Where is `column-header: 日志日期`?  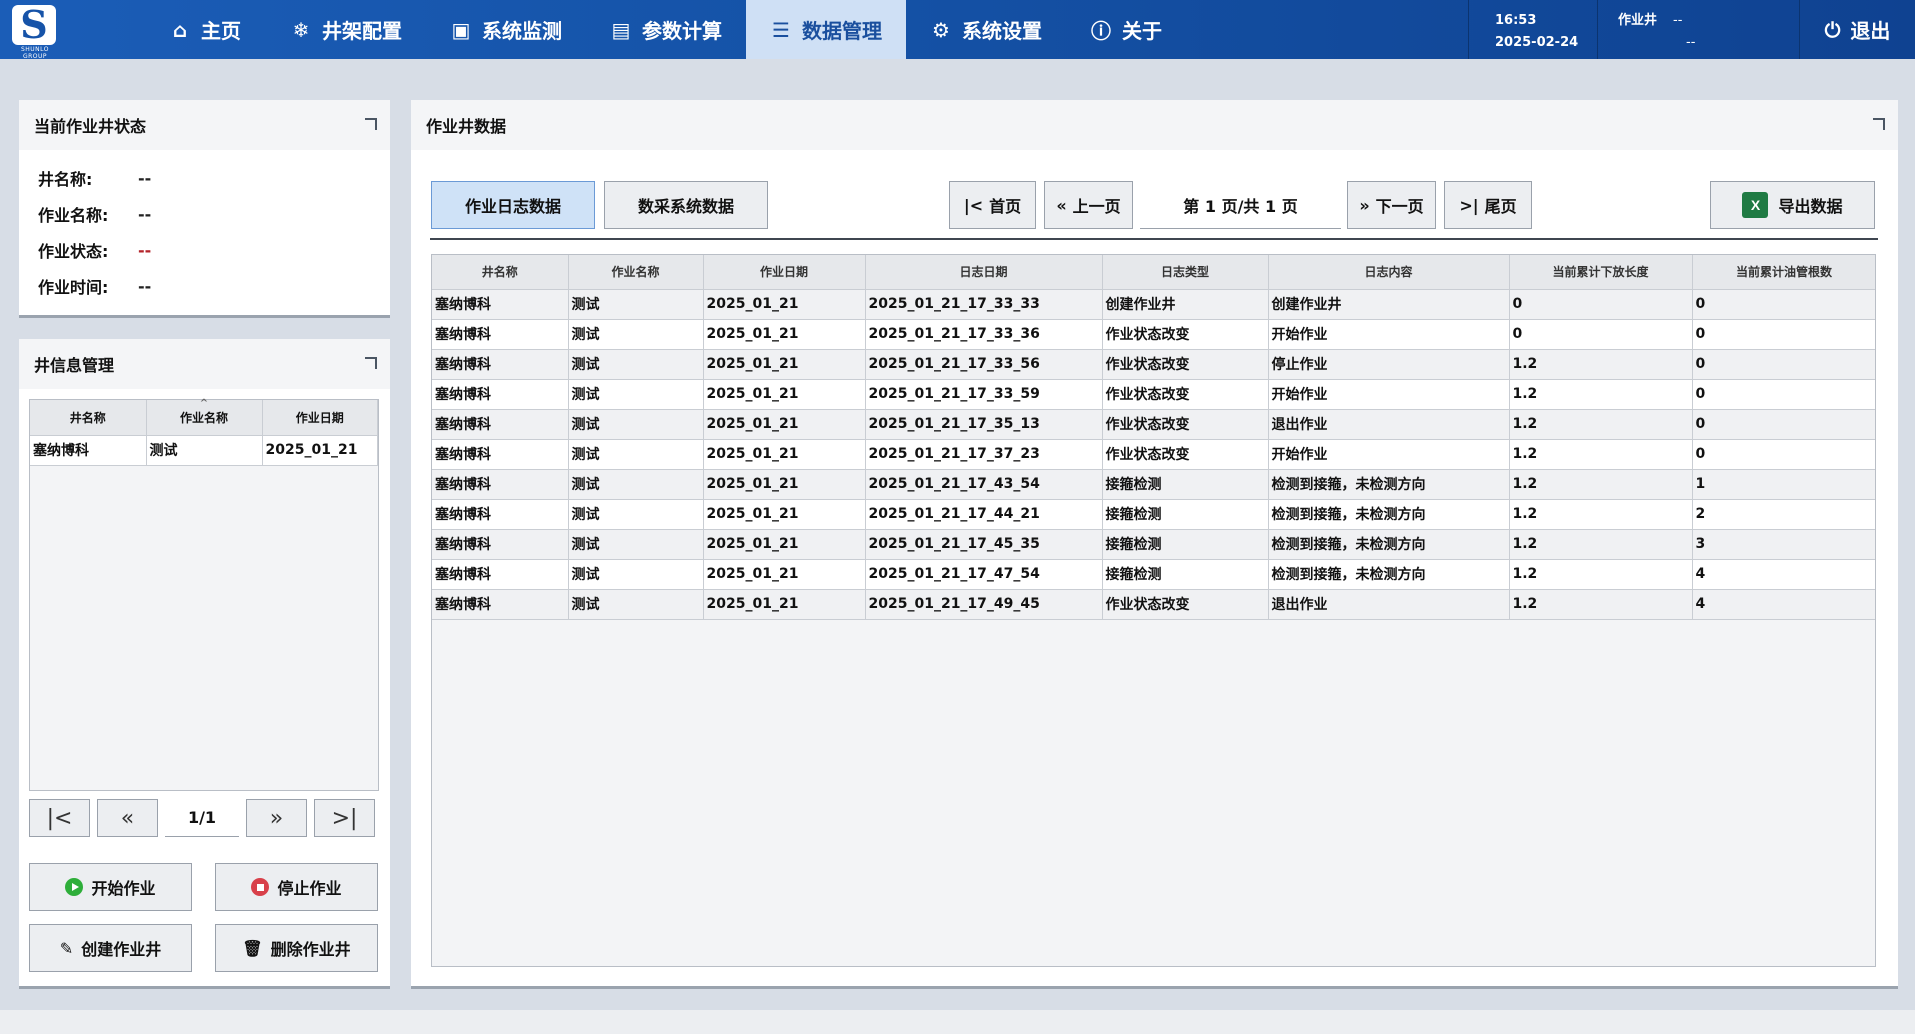
column-header: 日志日期 is located at coordinates (984, 272).